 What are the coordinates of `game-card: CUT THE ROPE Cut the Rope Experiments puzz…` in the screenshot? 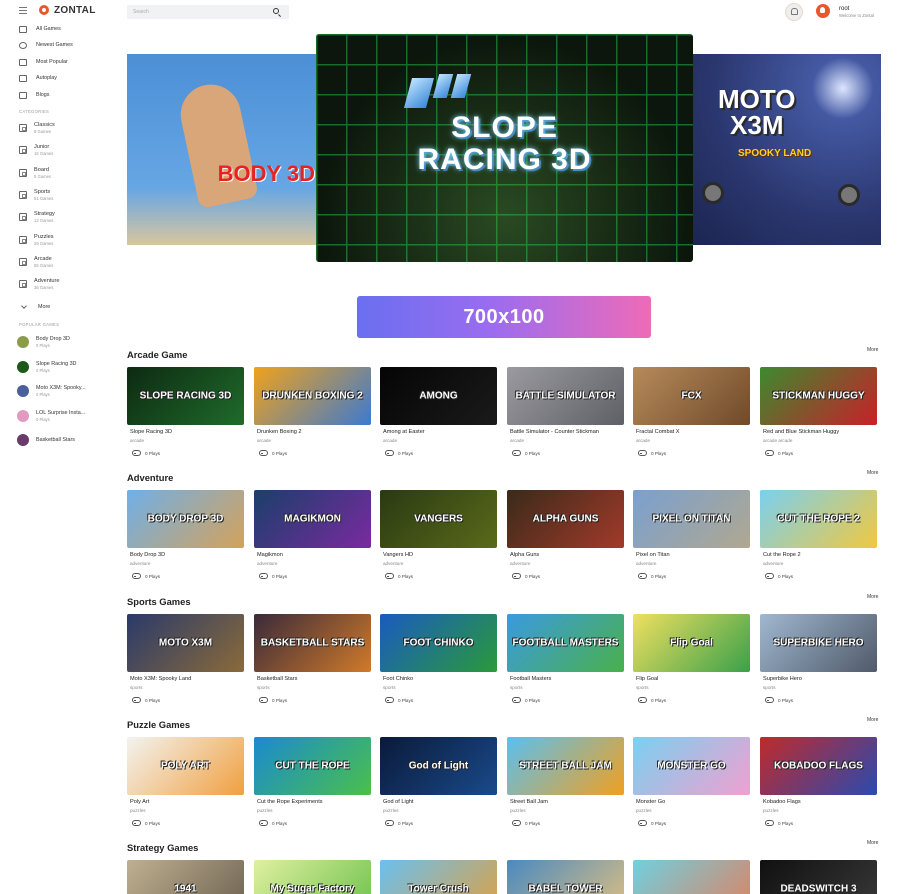 It's located at (312, 781).